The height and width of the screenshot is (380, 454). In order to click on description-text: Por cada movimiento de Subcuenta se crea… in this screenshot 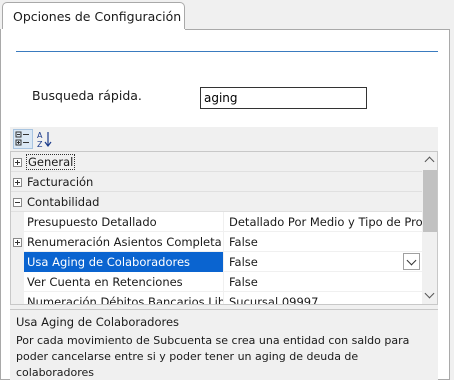, I will do `click(213, 356)`.